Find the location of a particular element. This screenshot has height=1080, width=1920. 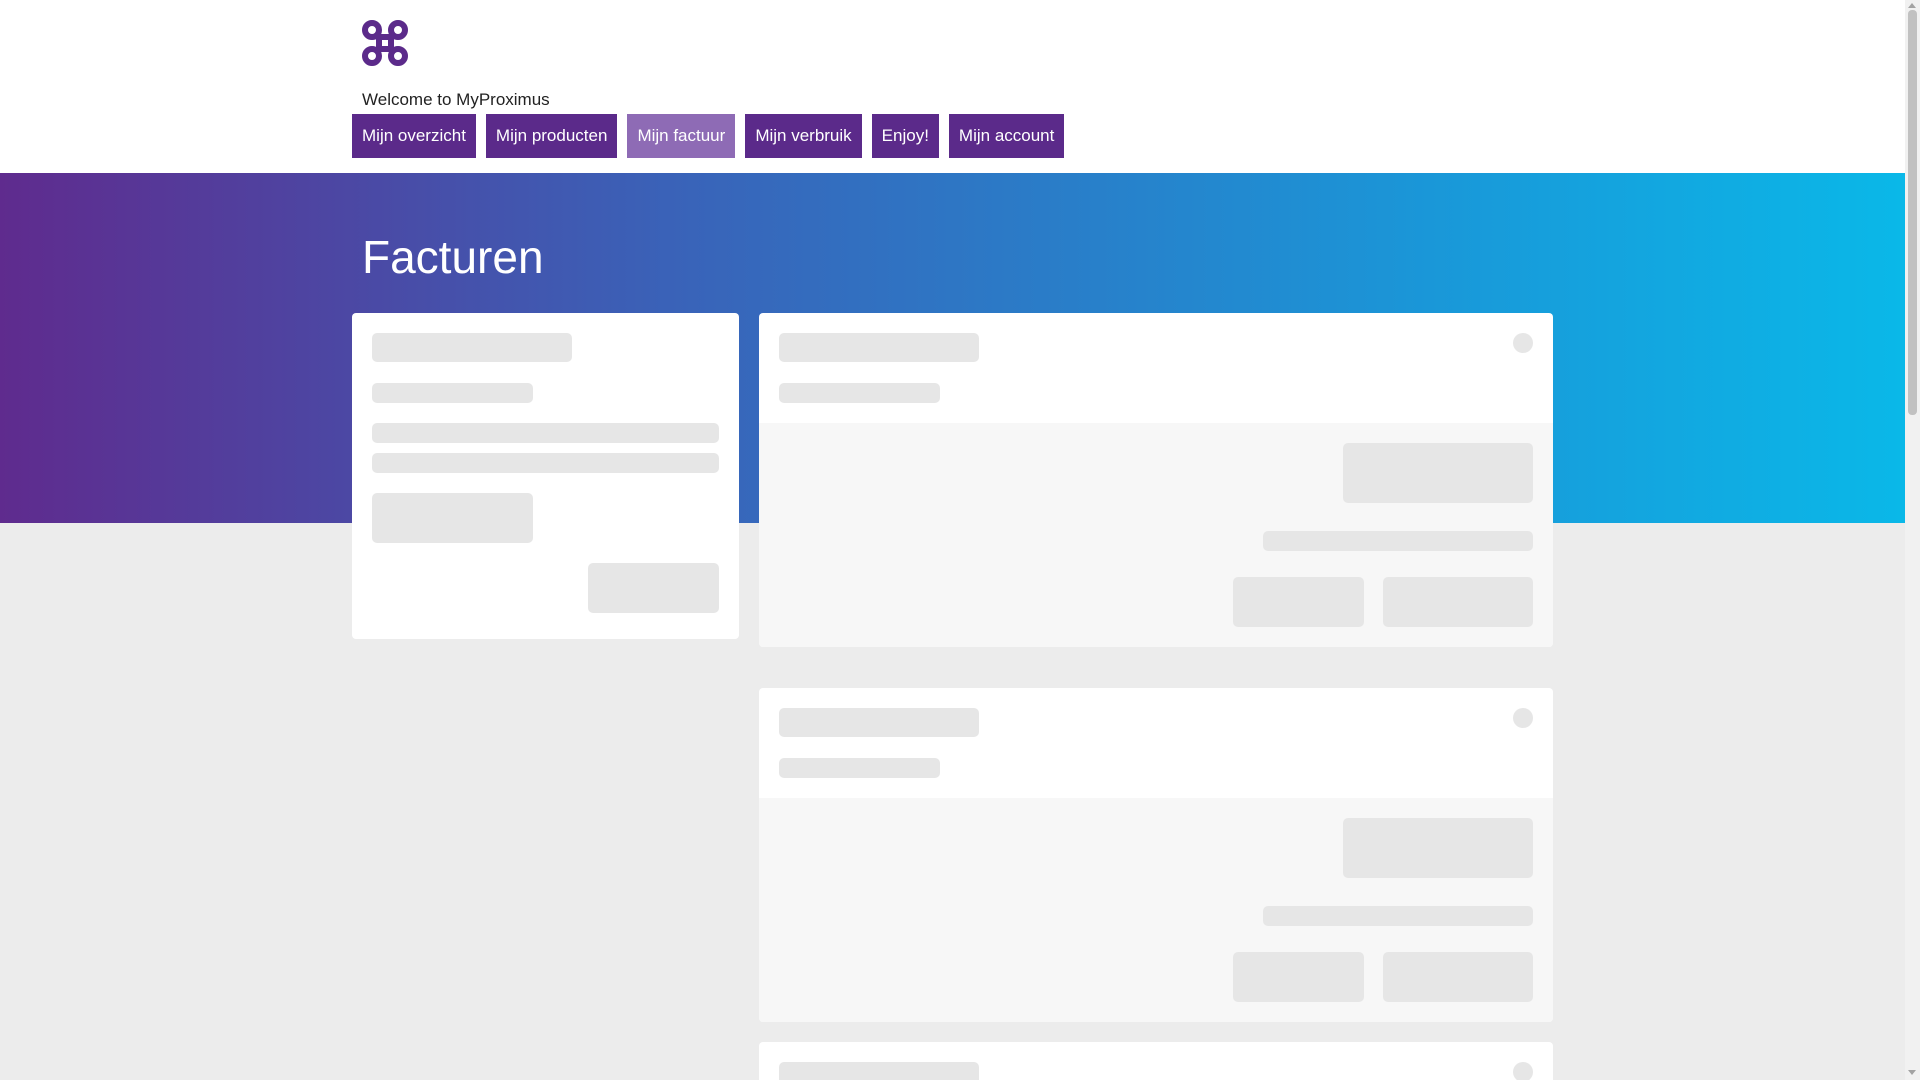

page-title: Facturen is located at coordinates (453, 257).